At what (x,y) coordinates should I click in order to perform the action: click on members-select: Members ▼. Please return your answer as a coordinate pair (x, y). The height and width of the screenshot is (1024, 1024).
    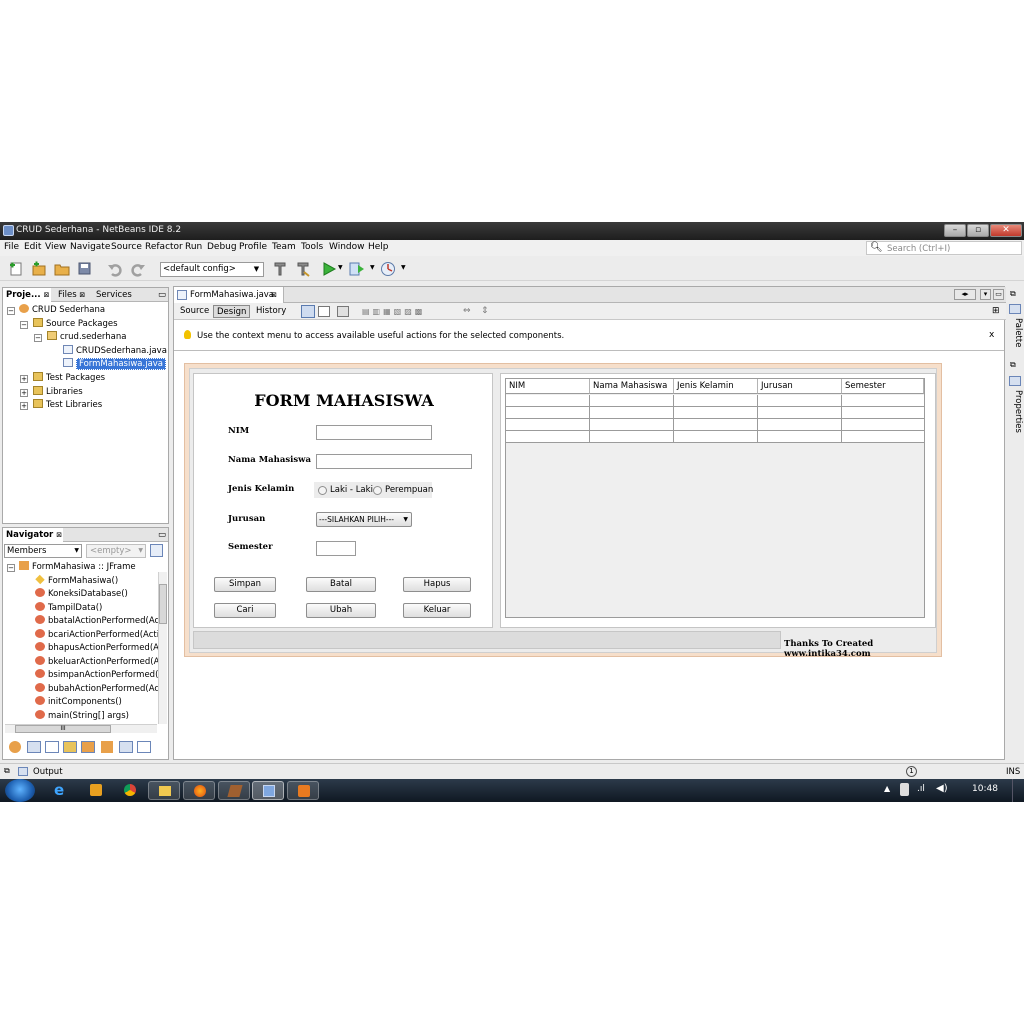
    Looking at the image, I should click on (43, 551).